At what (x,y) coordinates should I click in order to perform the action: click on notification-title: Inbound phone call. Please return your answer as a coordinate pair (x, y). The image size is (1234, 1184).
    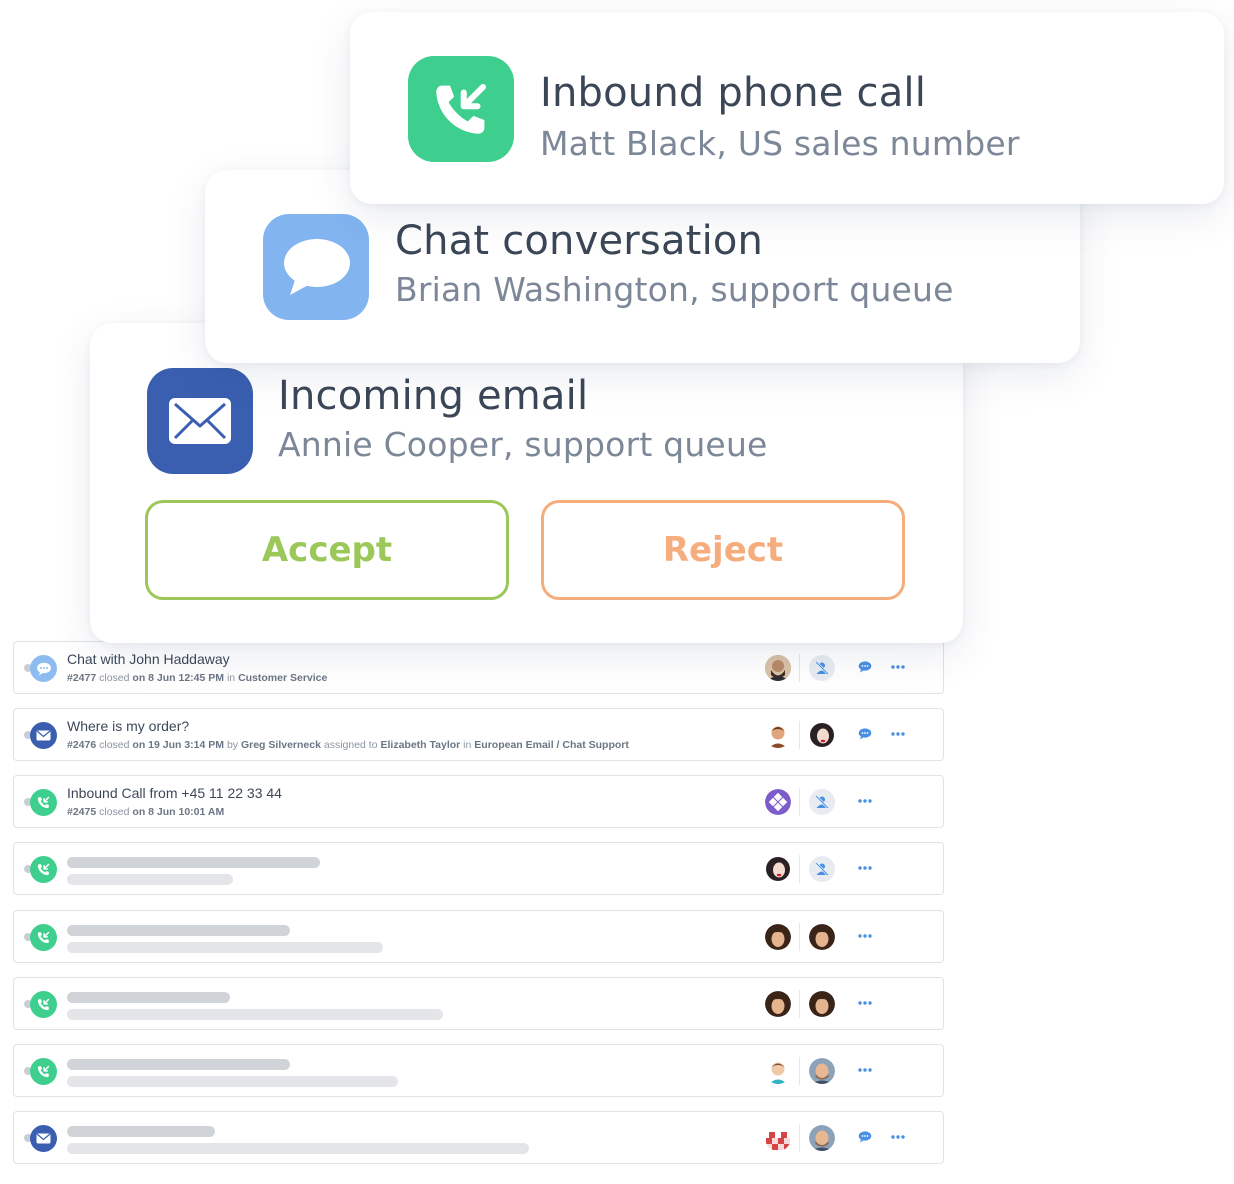
    Looking at the image, I should click on (733, 93).